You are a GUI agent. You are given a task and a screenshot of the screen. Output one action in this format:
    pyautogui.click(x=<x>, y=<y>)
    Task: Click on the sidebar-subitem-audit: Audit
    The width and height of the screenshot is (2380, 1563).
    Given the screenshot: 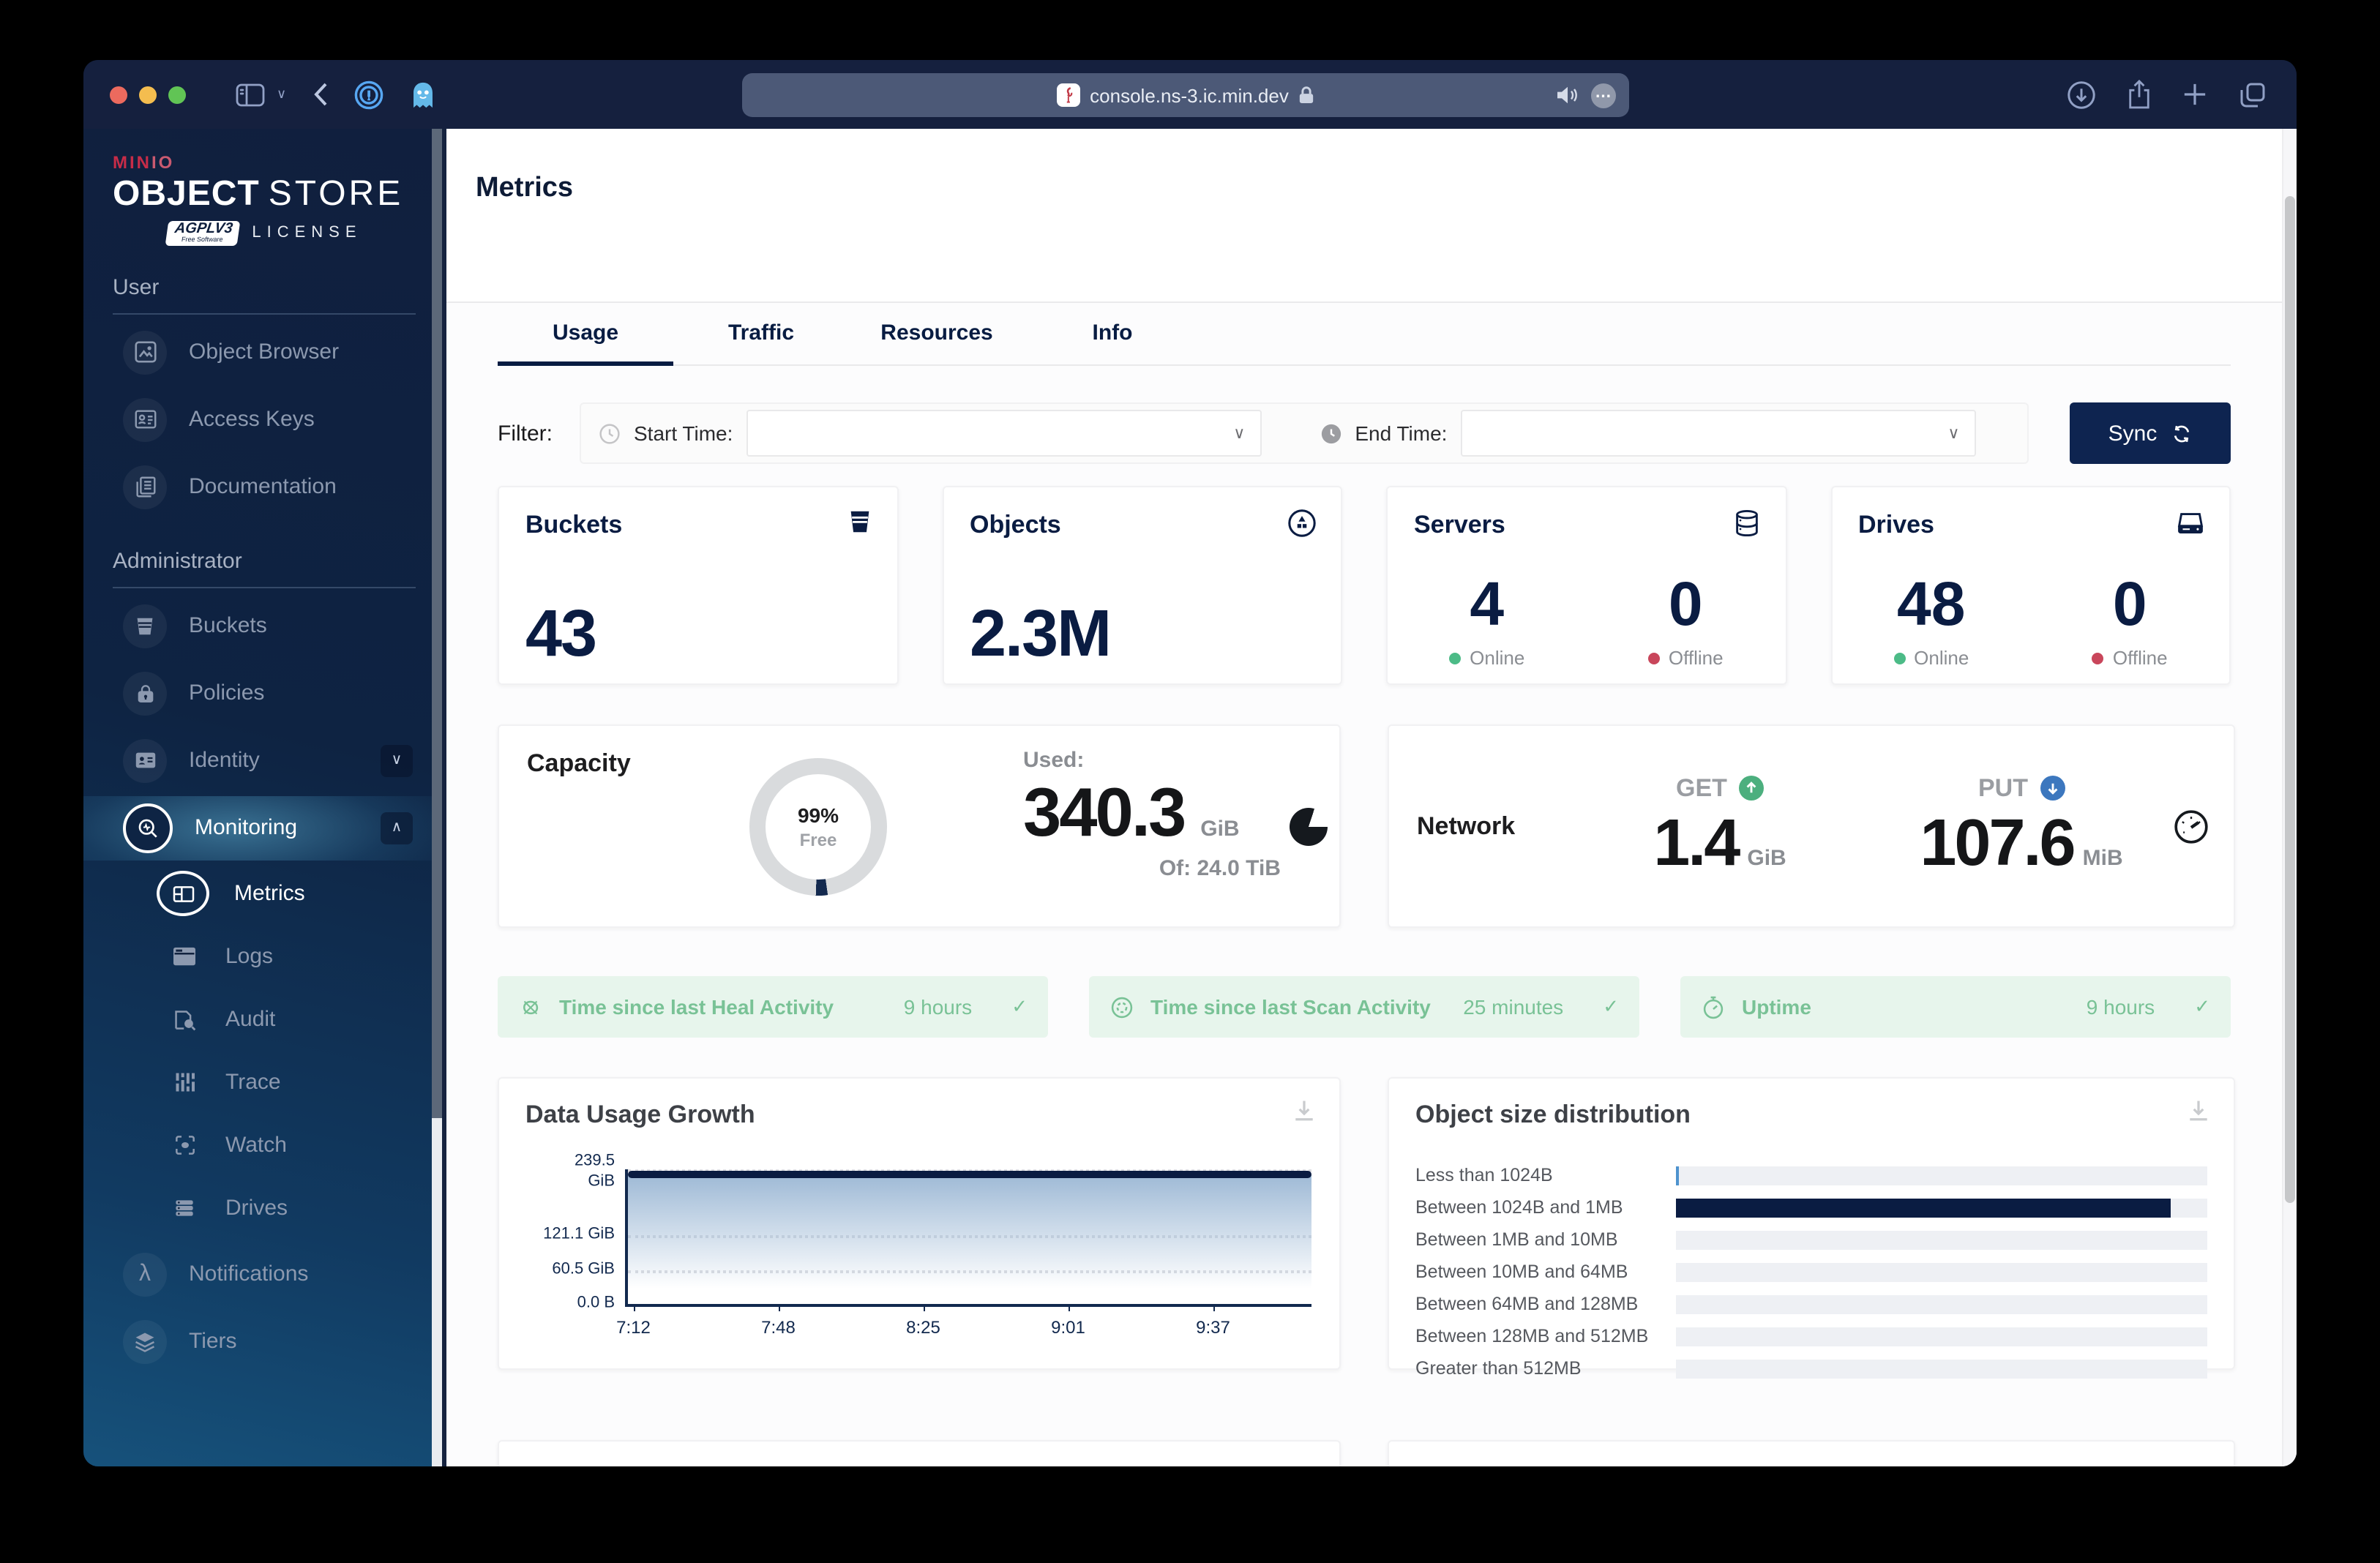 What is the action you would take?
    pyautogui.click(x=264, y=1019)
    